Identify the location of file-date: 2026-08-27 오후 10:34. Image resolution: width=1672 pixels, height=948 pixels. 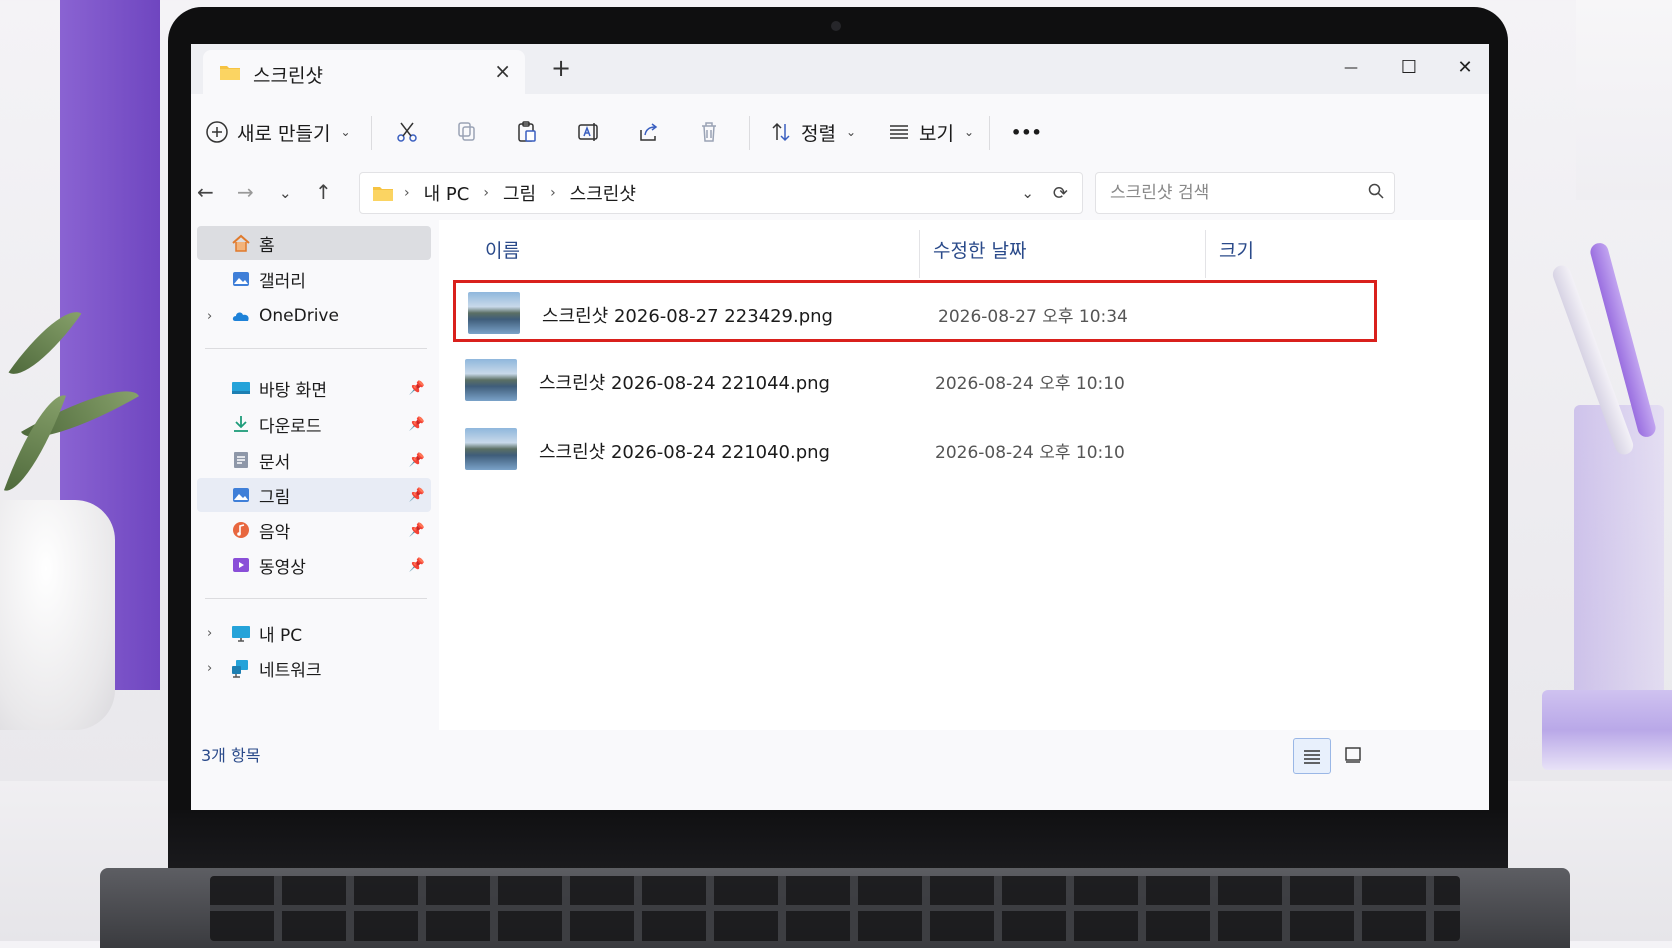
(1033, 317).